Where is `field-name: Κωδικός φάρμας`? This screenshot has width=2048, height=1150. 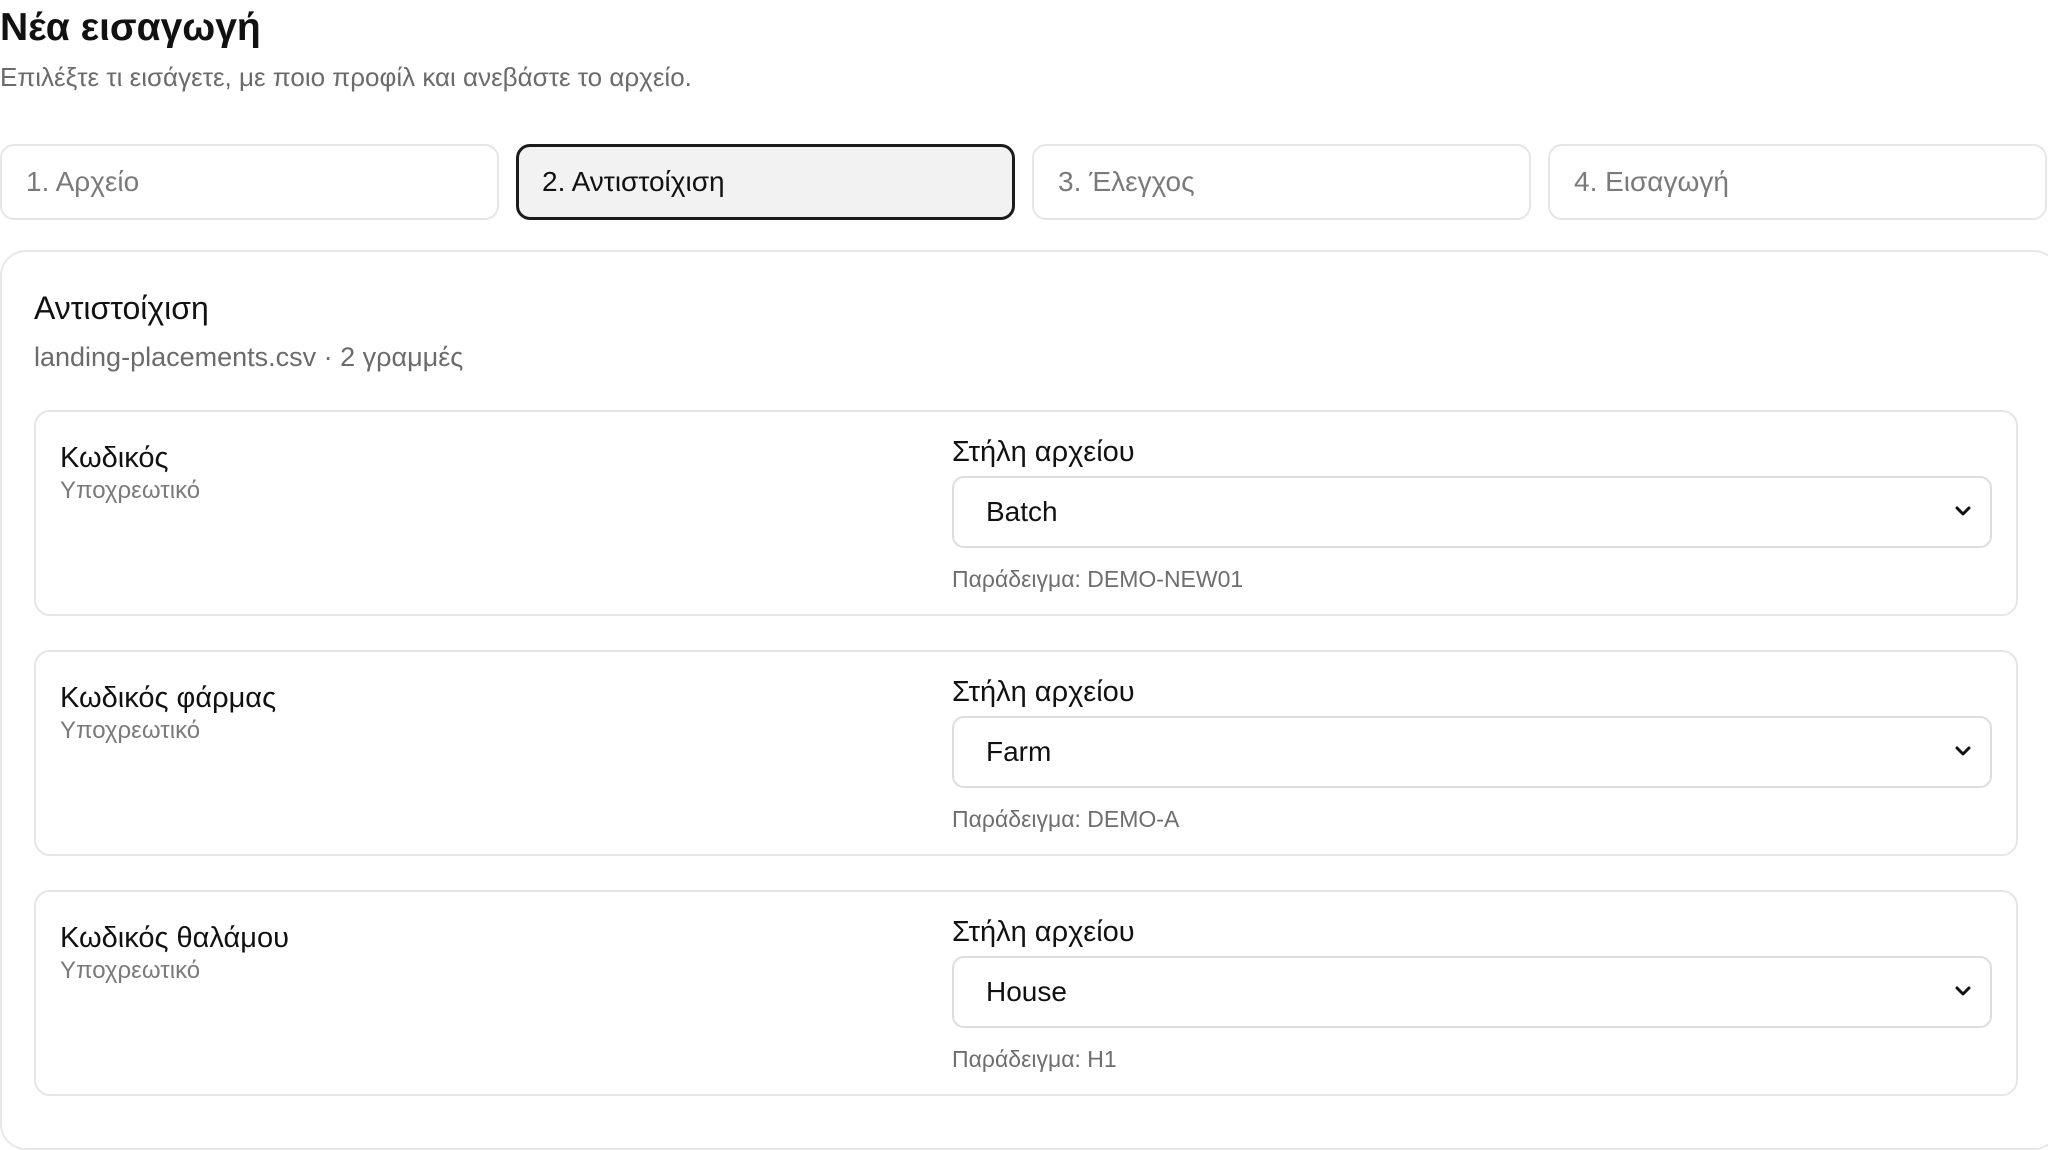 field-name: Κωδικός φάρμας is located at coordinates (168, 698).